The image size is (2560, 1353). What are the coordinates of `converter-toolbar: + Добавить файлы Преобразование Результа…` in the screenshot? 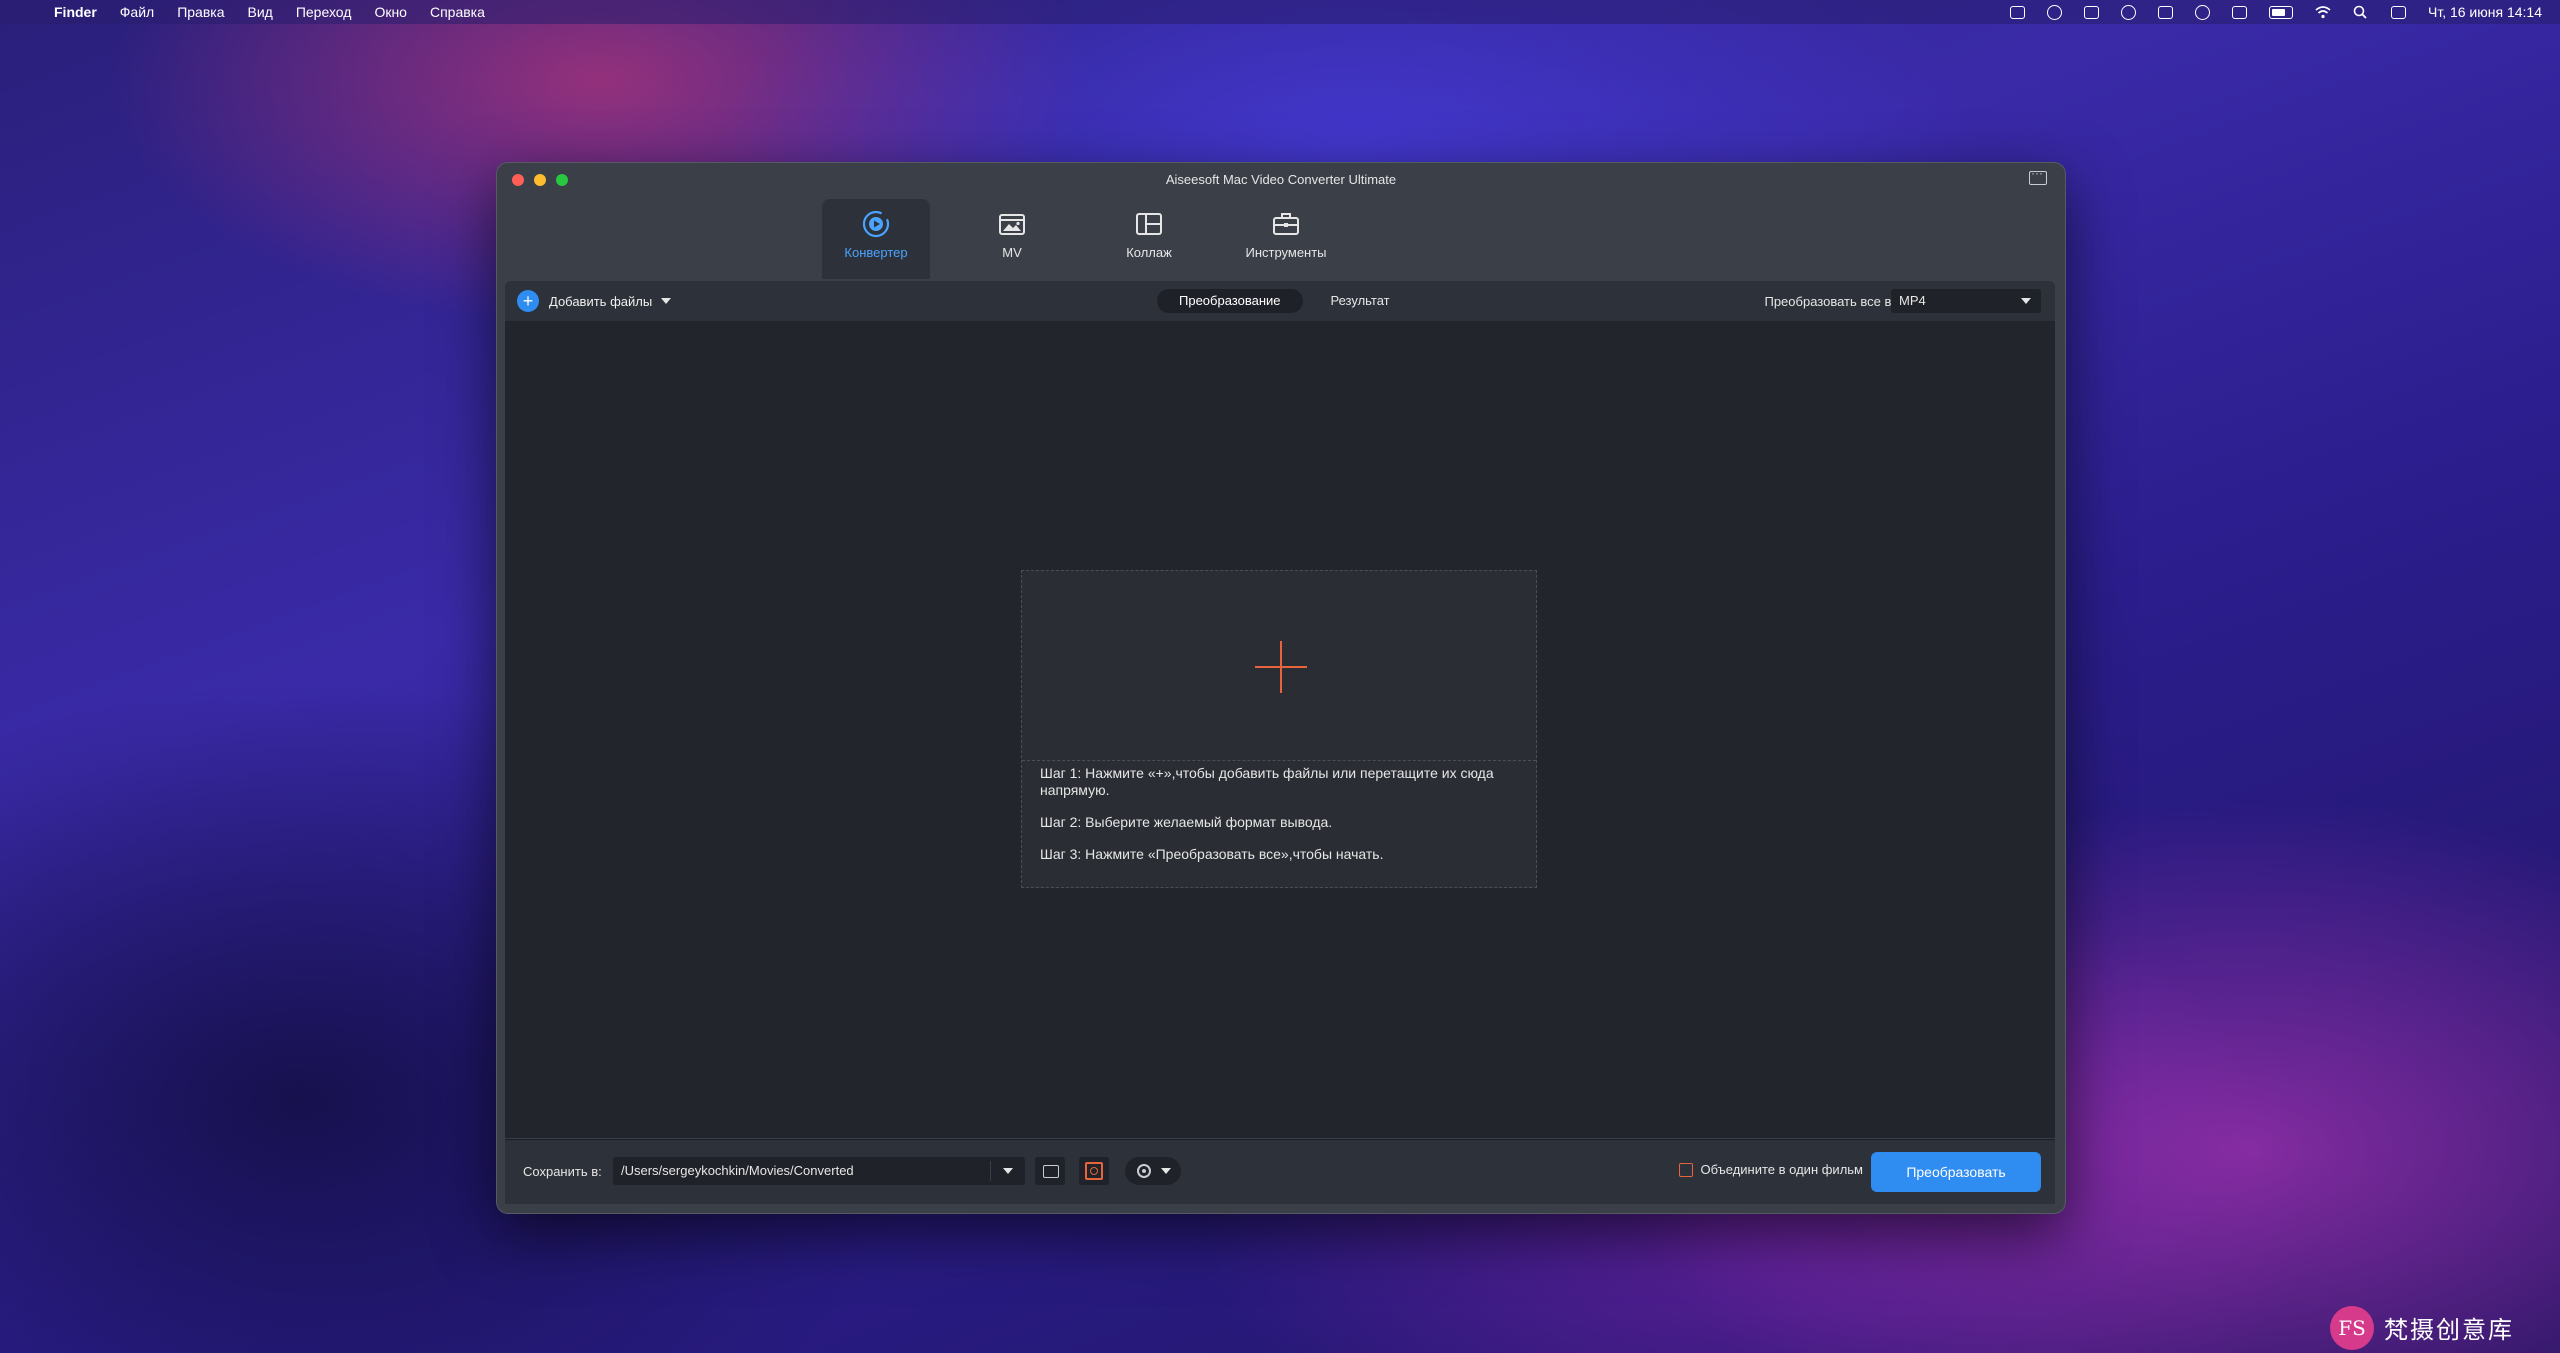 It's located at (1280, 301).